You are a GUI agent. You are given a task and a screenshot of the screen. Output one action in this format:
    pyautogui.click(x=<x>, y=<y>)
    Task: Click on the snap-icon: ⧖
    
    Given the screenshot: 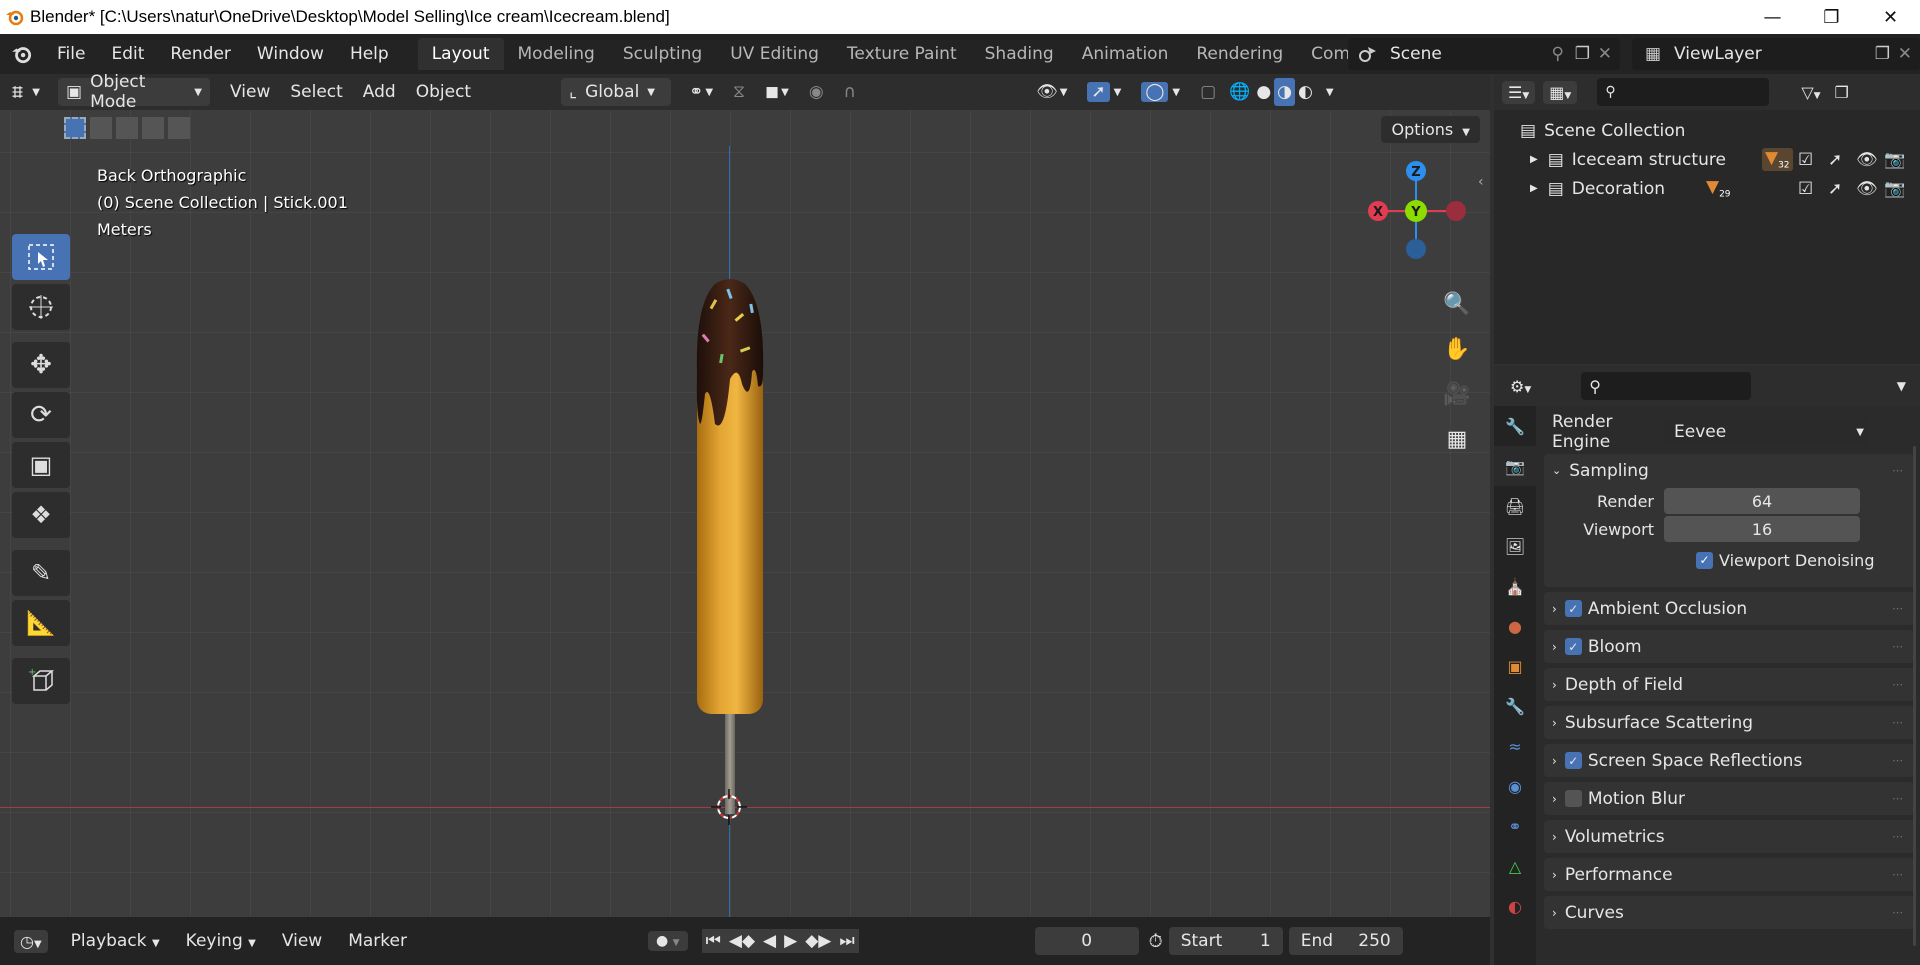 What is the action you would take?
    pyautogui.click(x=739, y=92)
    